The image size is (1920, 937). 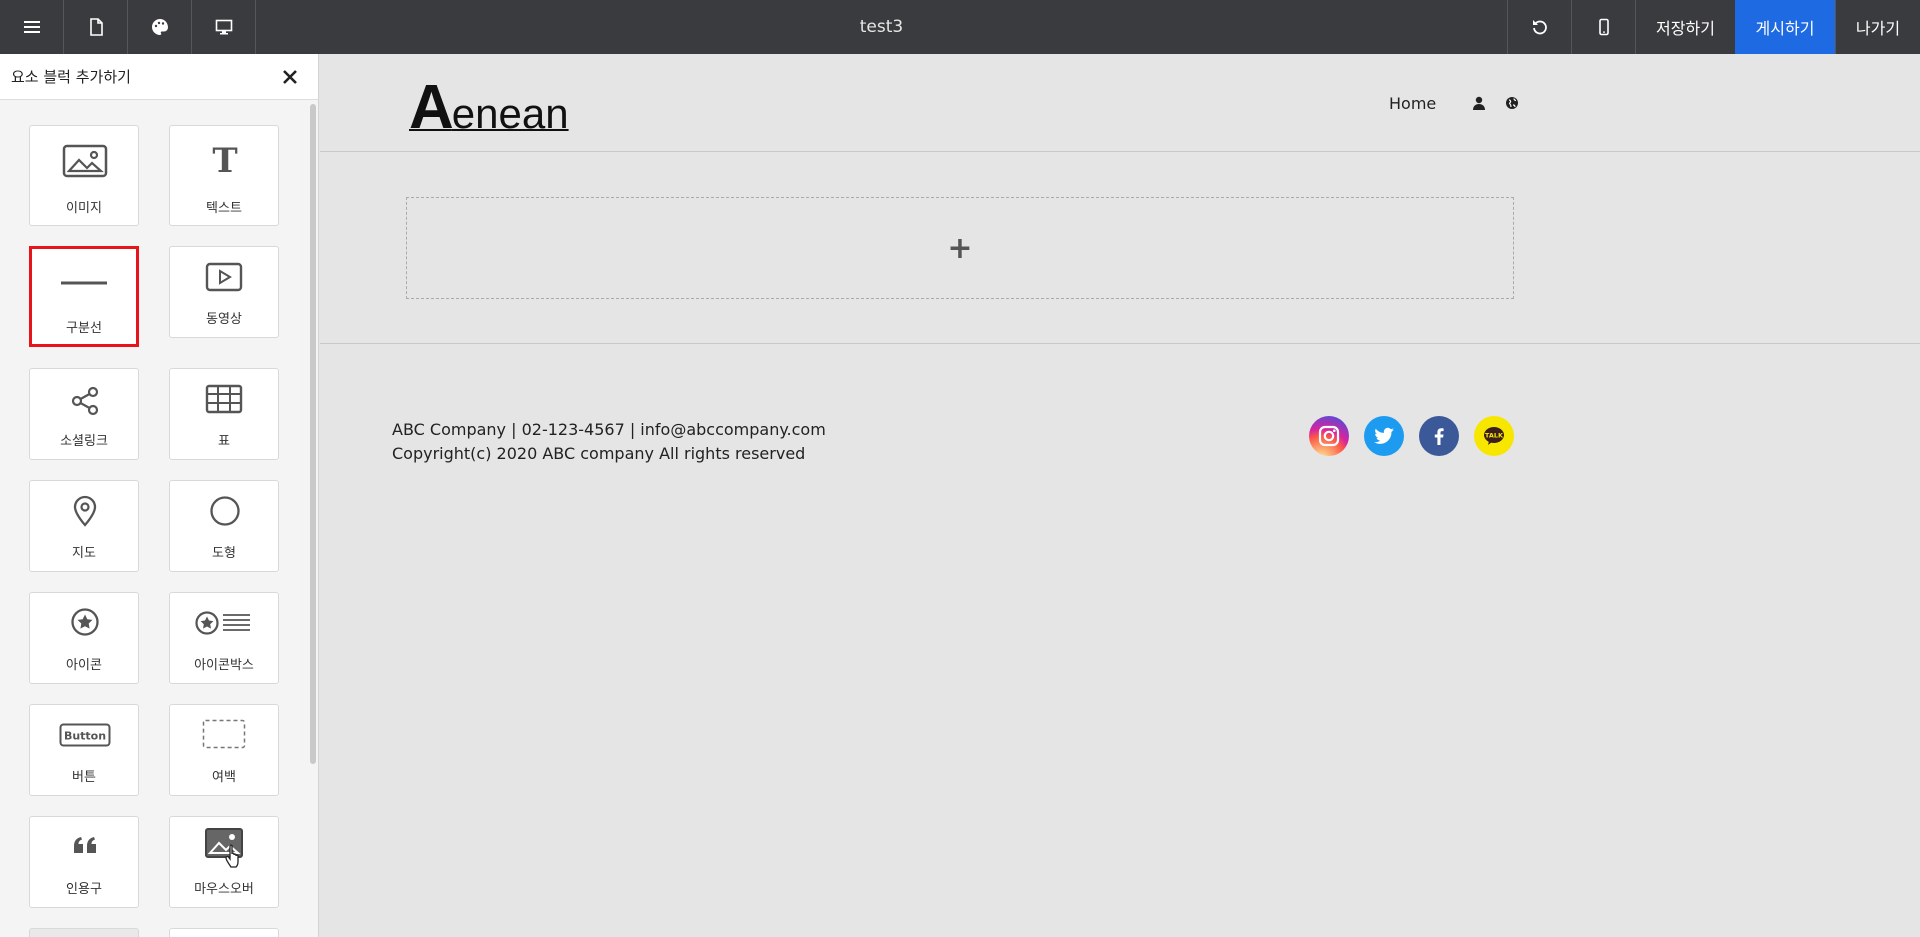 I want to click on nav-home-link: Home, so click(x=1412, y=103).